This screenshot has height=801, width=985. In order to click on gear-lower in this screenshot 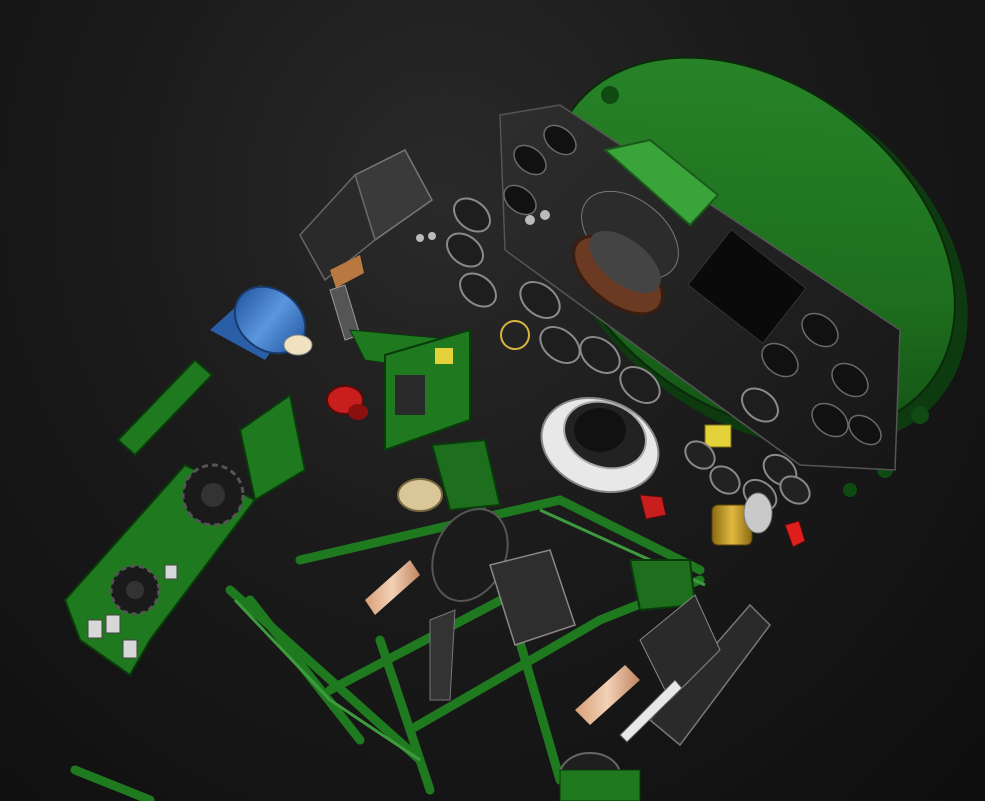, I will do `click(135, 590)`.